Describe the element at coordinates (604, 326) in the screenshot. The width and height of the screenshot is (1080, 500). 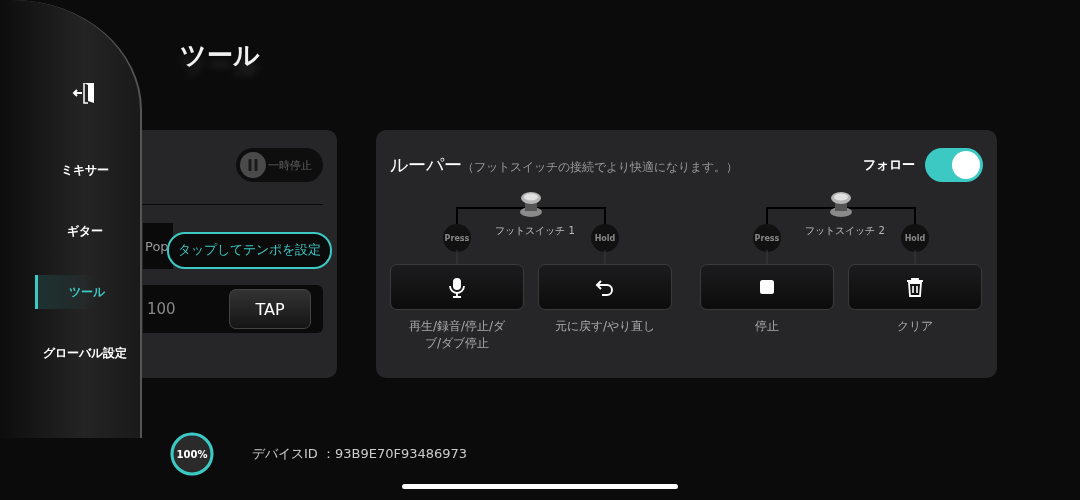
I see `action-label: 元に戻す/やり直し` at that location.